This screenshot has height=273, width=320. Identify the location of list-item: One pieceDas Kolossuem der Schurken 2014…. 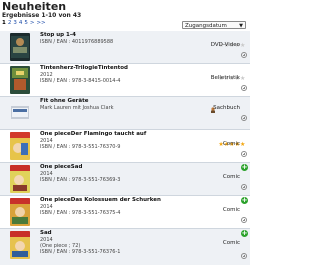
(125, 212).